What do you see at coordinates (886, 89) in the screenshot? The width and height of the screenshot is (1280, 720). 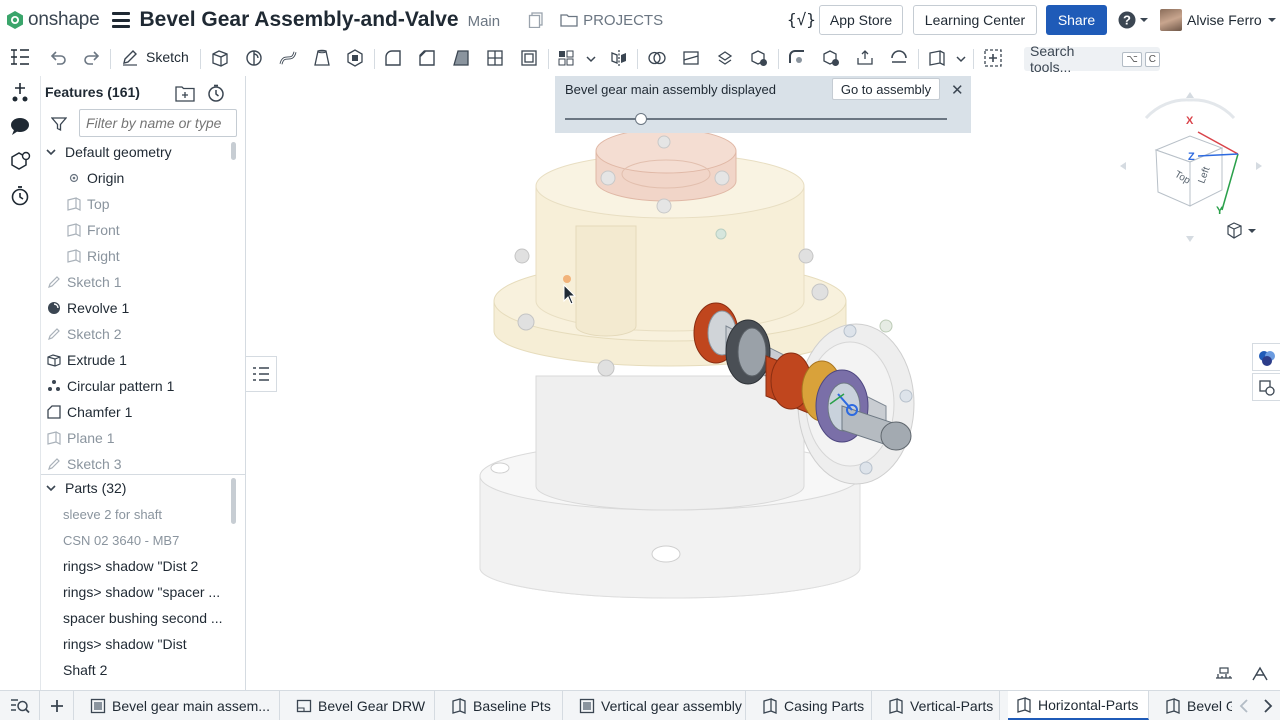 I see `go-to-assembly-button: Go to assembly` at bounding box center [886, 89].